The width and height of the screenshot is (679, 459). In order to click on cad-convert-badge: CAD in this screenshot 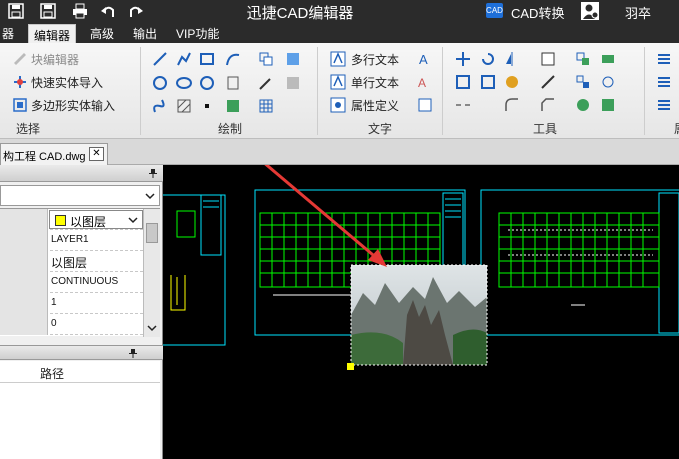, I will do `click(494, 10)`.